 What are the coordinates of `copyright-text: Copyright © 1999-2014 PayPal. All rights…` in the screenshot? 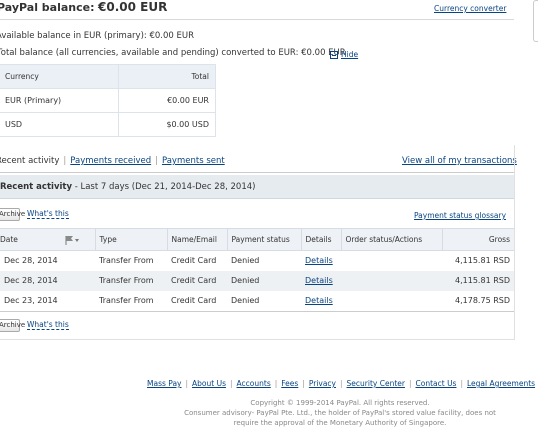 It's located at (340, 403).